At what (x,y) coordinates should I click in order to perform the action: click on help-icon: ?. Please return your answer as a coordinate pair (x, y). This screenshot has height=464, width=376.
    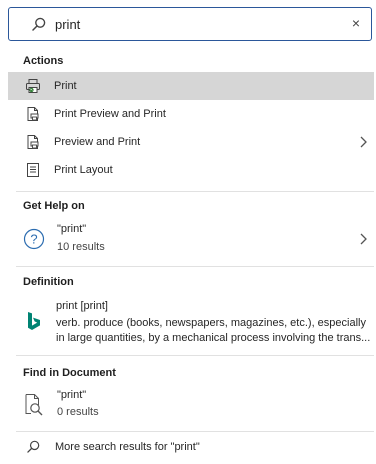
    Looking at the image, I should click on (34, 239).